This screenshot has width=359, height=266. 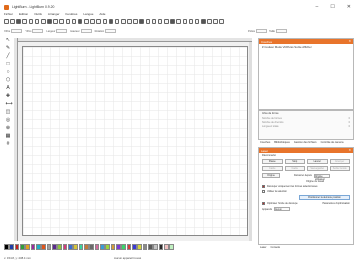 I want to click on tab-files: Gestion des fichiers, so click(x=305, y=143).